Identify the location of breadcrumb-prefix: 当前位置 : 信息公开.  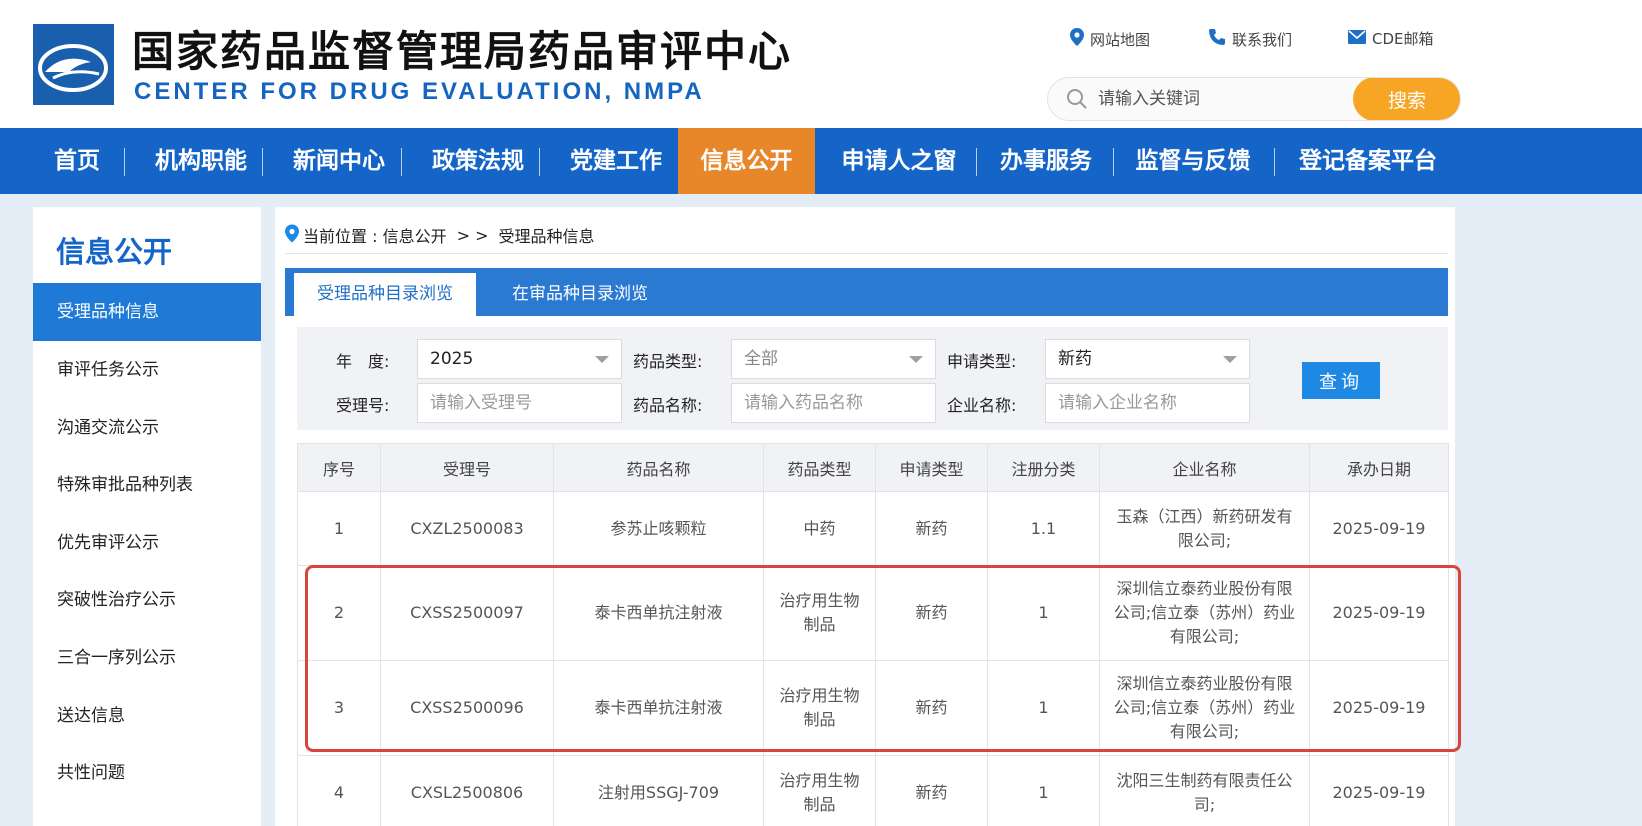
(375, 235).